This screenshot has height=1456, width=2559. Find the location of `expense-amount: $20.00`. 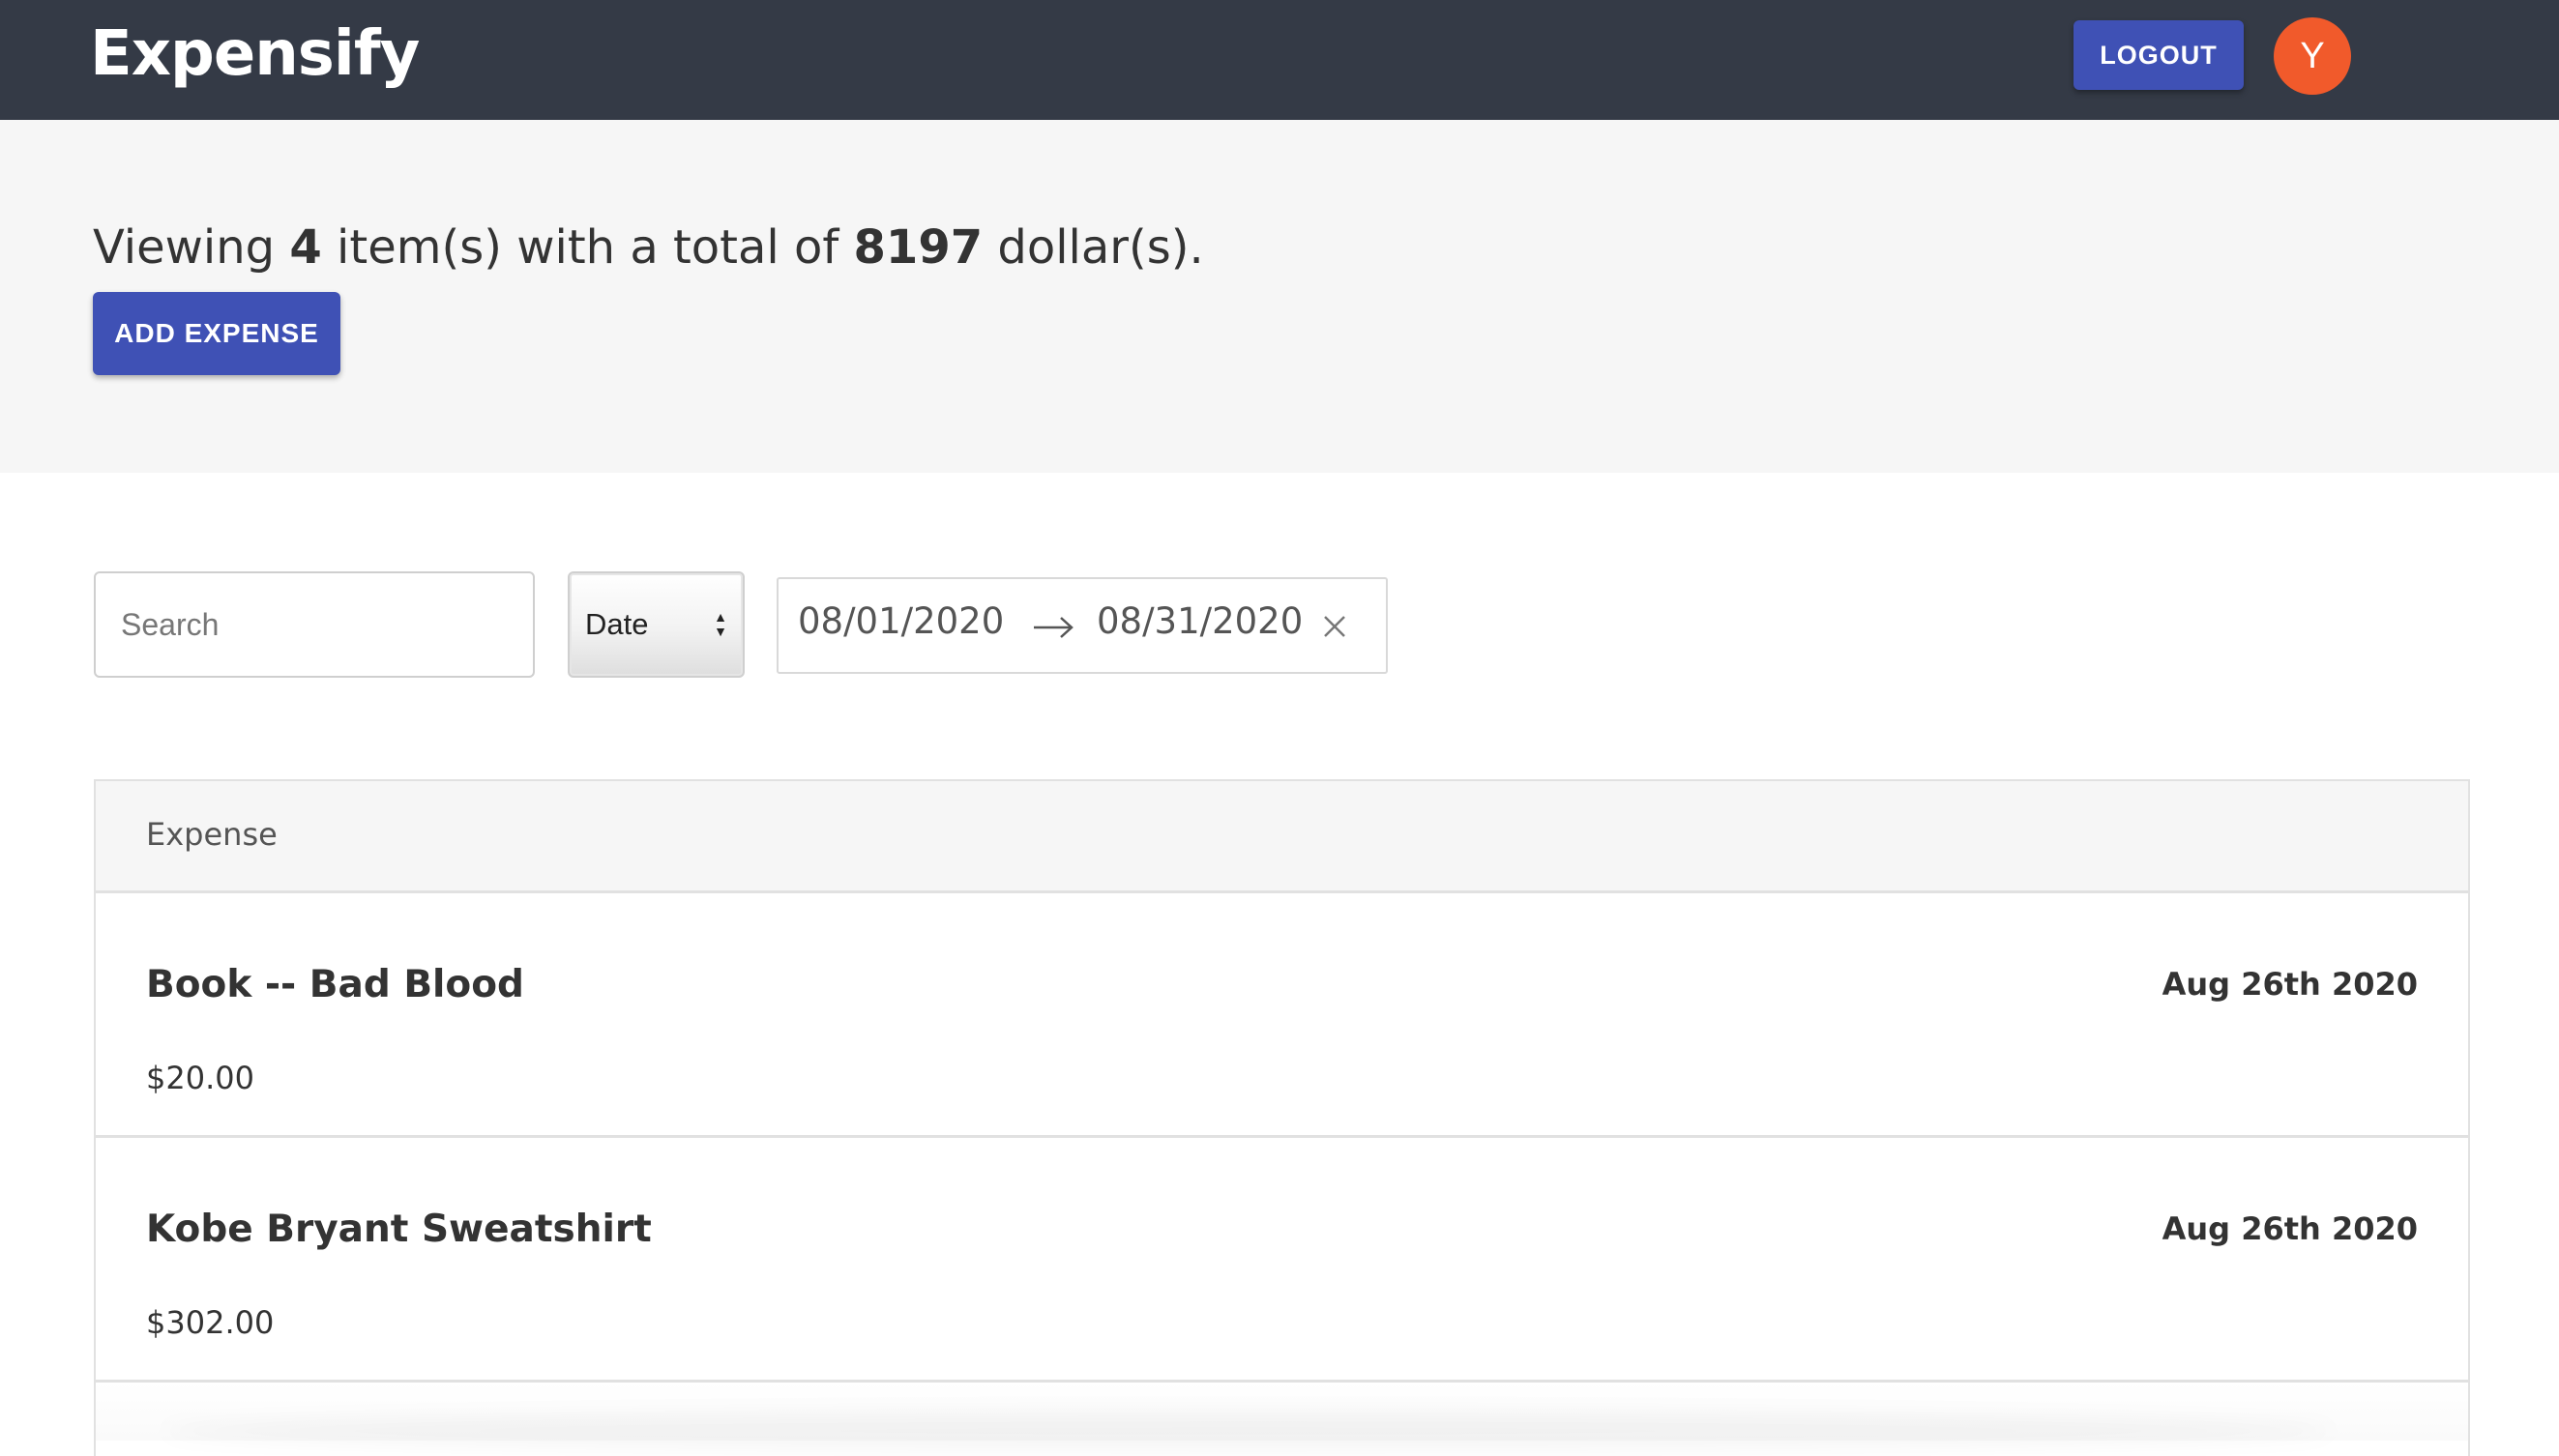

expense-amount: $20.00 is located at coordinates (200, 1078).